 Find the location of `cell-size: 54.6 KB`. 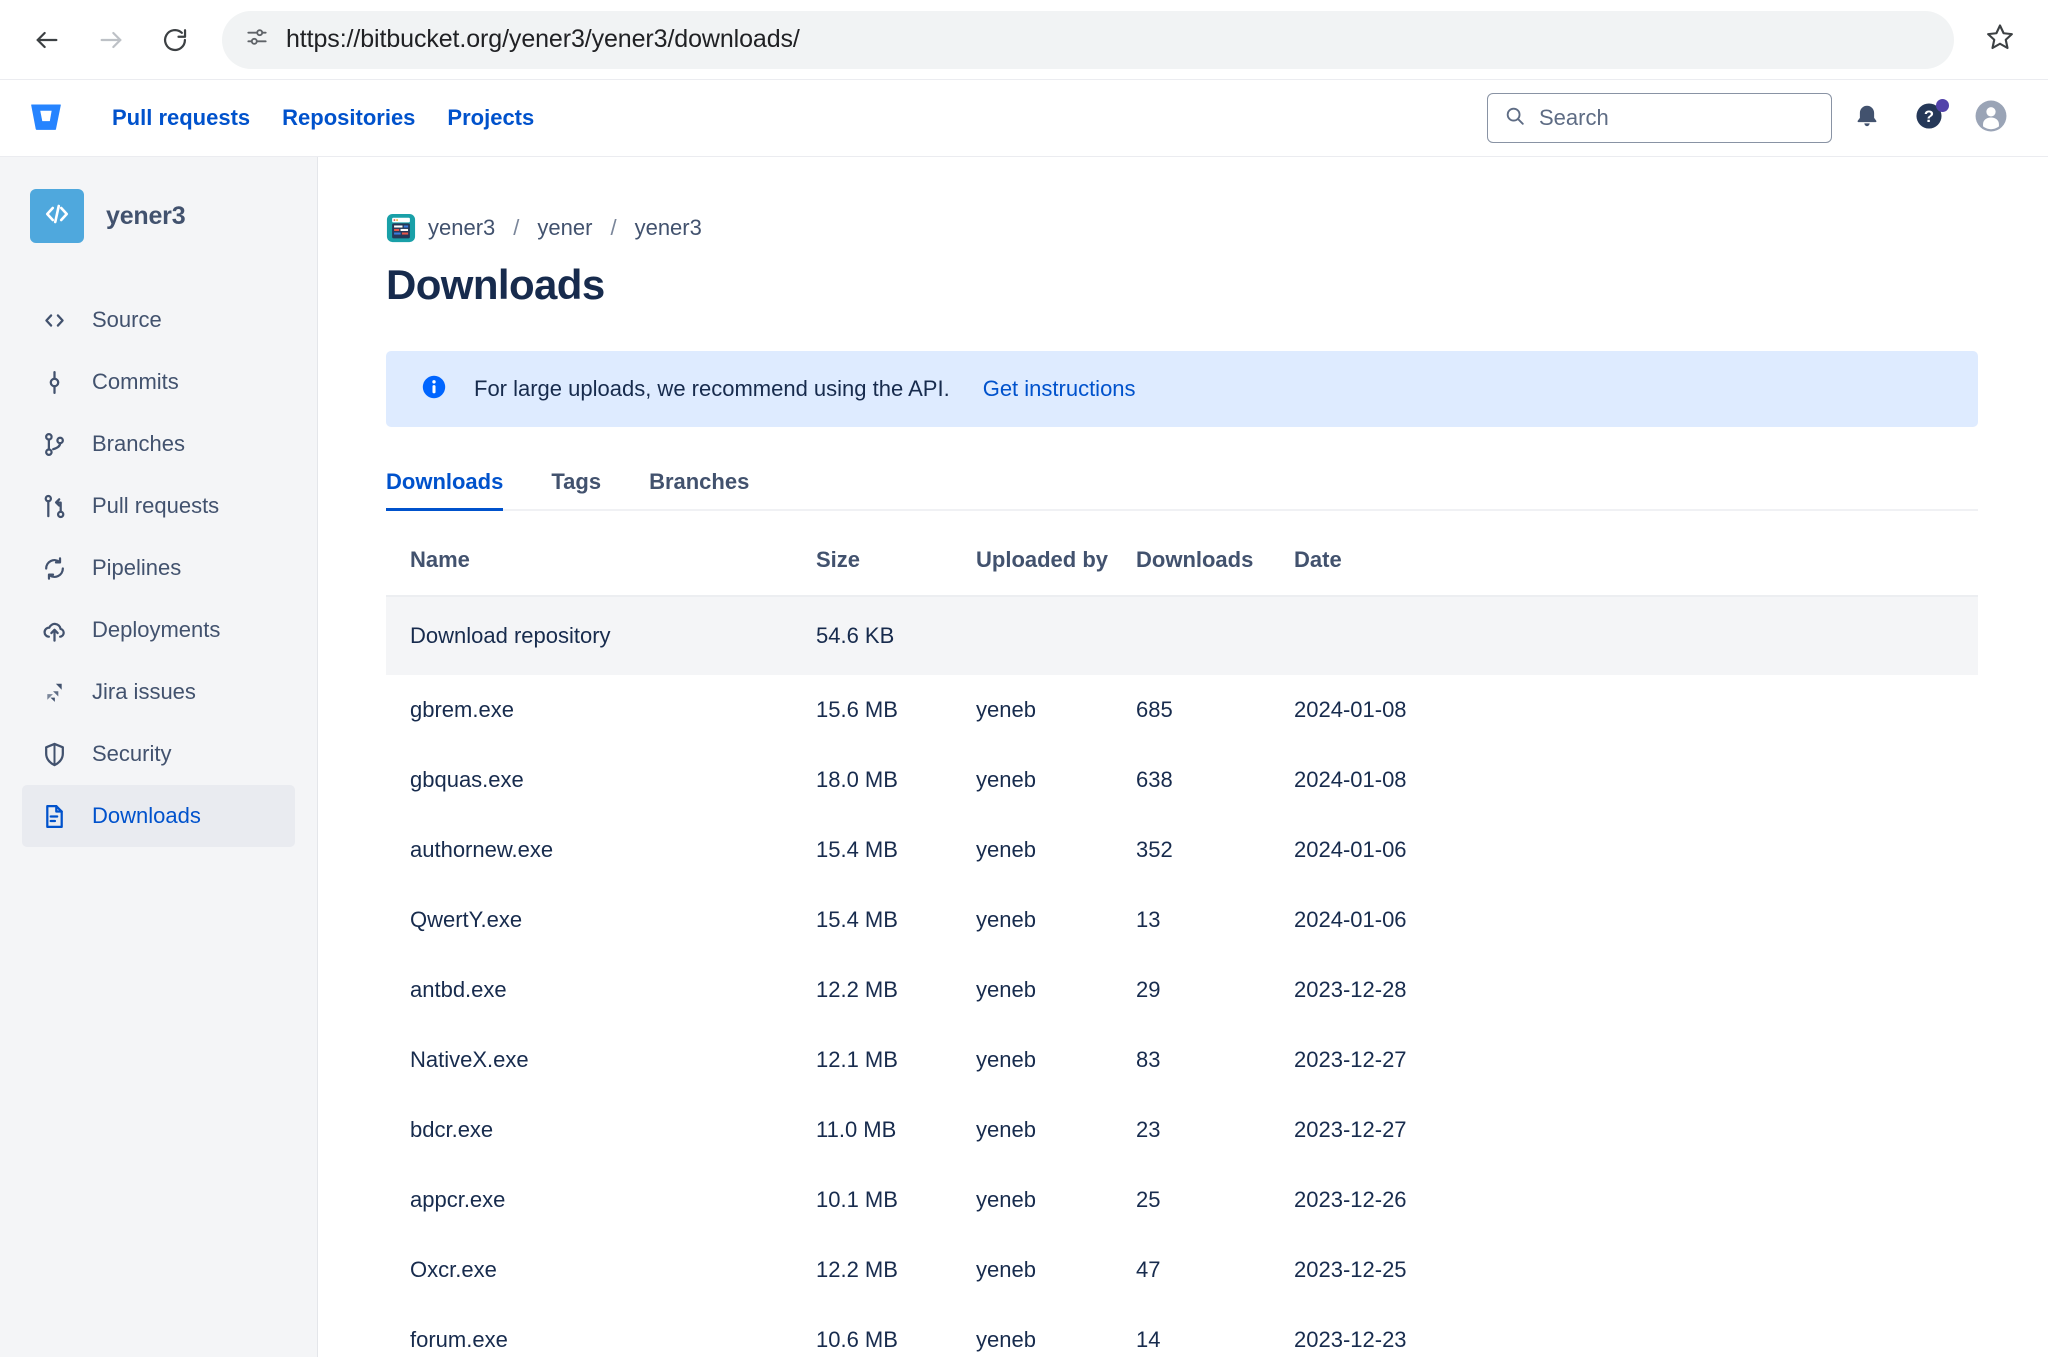

cell-size: 54.6 KB is located at coordinates (855, 635).